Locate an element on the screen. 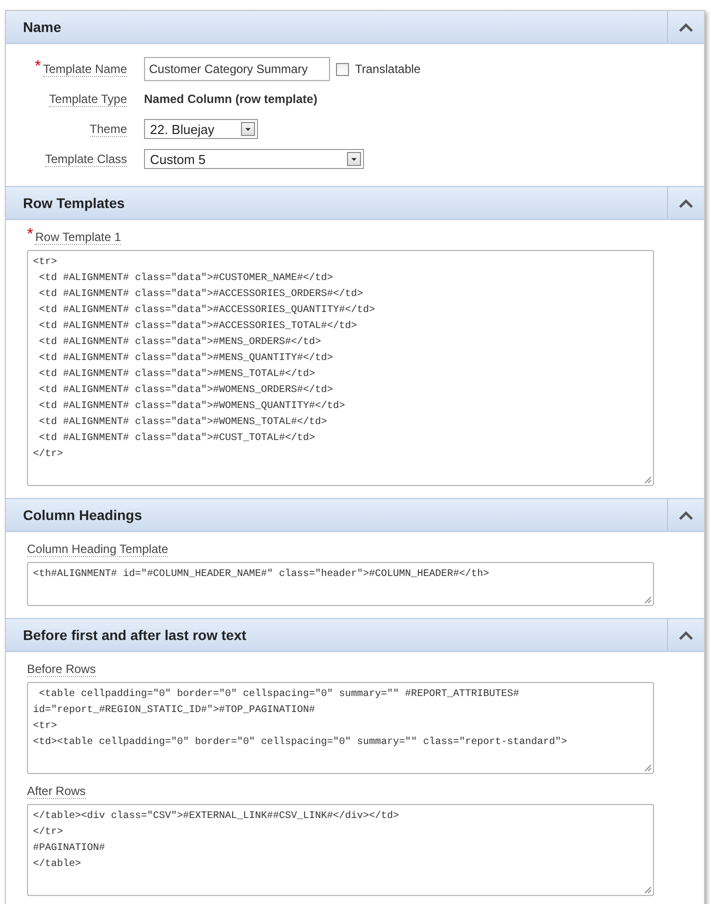 Image resolution: width=711 pixels, height=904 pixels. dropdown: 22. Bluejay is located at coordinates (201, 129).